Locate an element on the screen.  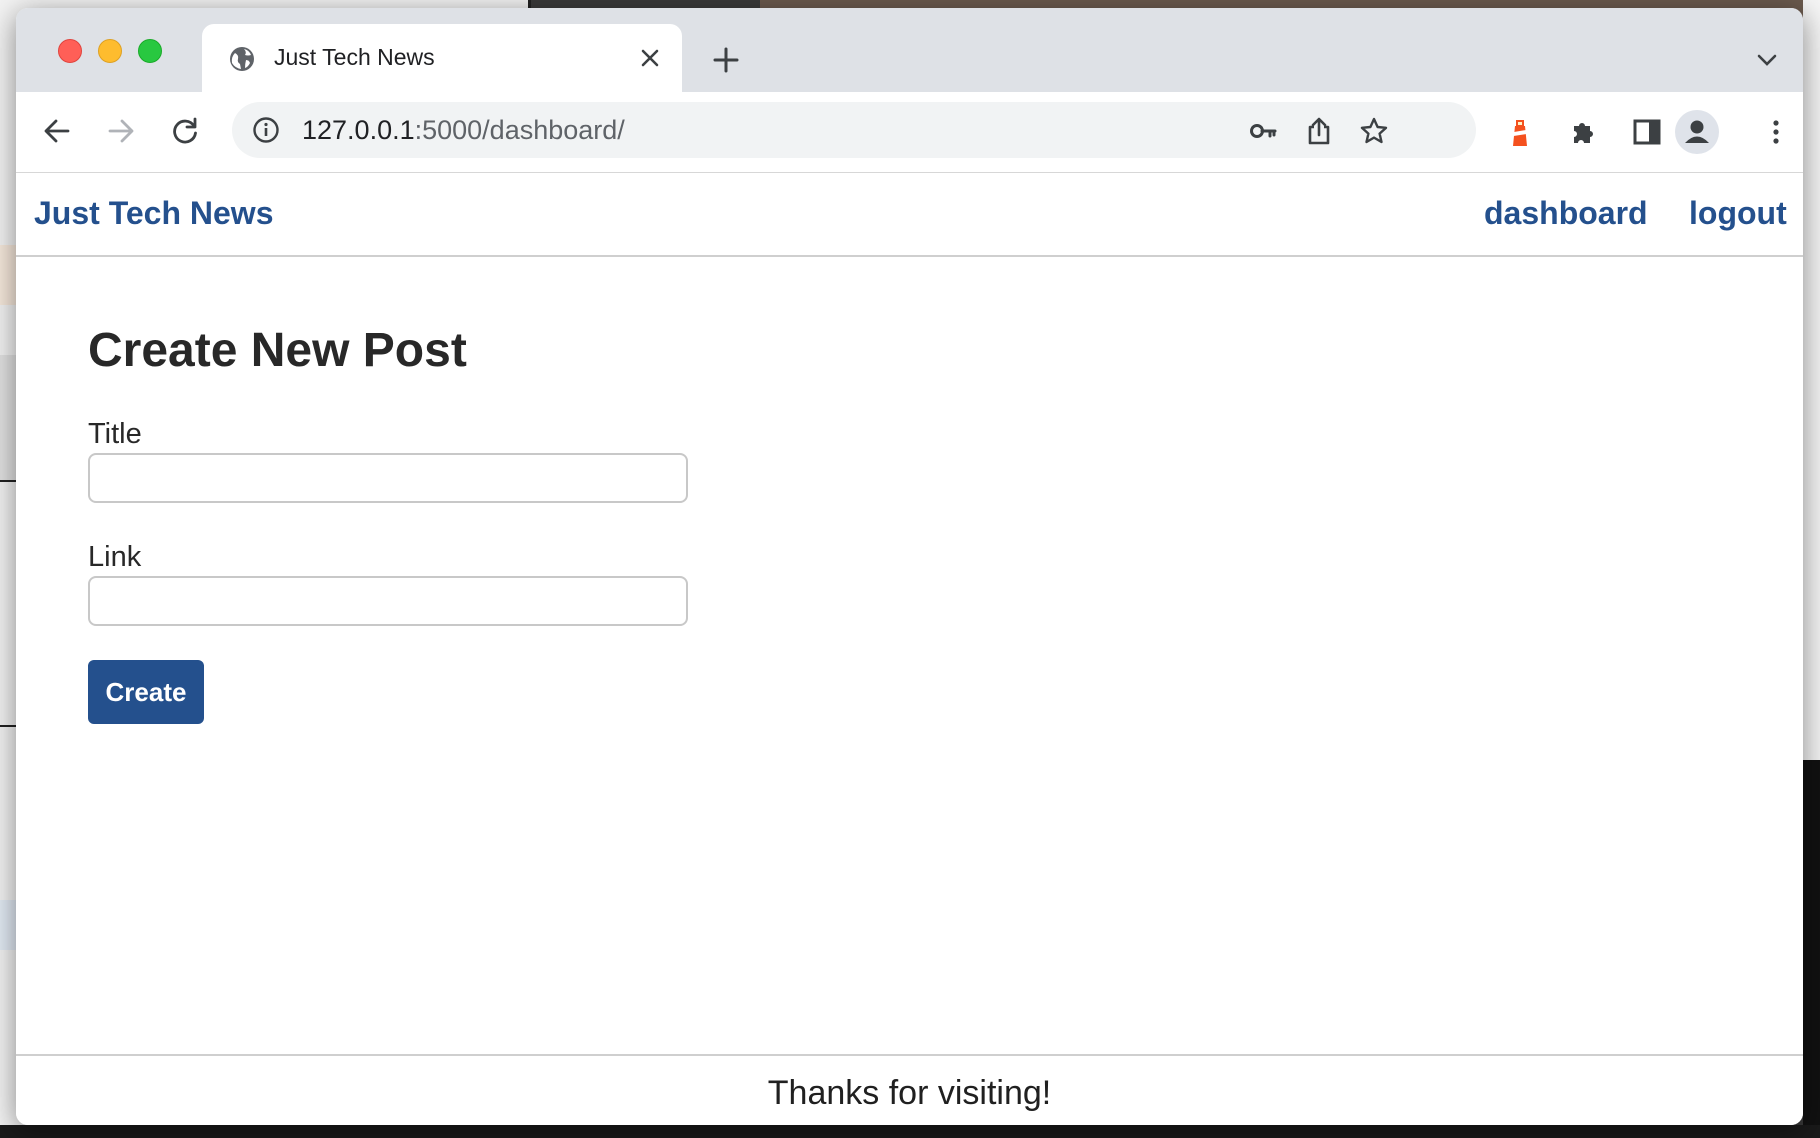
plus-icon is located at coordinates (726, 60).